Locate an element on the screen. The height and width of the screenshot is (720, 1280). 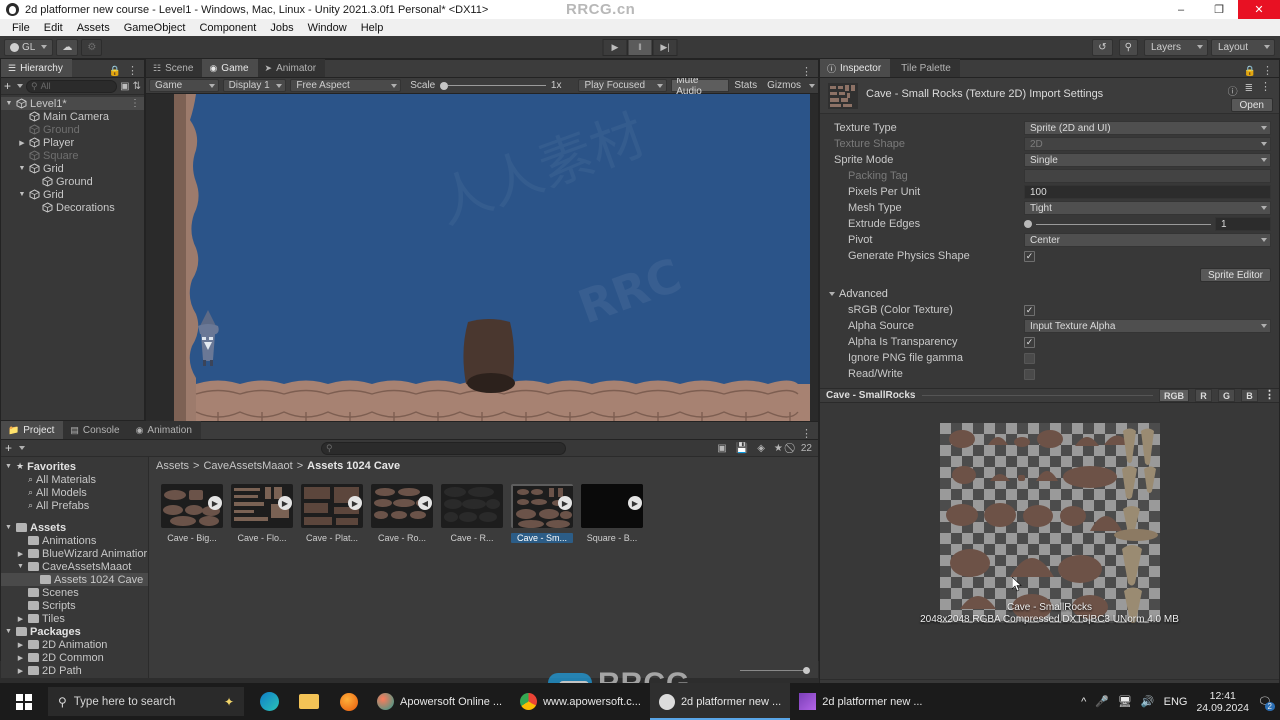
volume-icon: 🔊 is located at coordinates (1148, 701).